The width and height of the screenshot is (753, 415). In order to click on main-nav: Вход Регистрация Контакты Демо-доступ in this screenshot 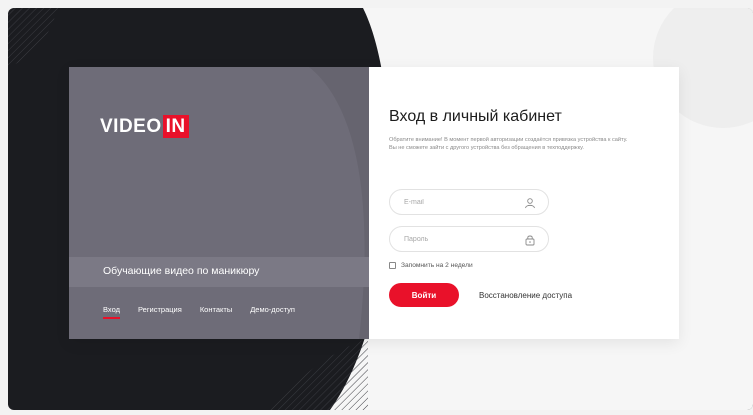, I will do `click(199, 312)`.